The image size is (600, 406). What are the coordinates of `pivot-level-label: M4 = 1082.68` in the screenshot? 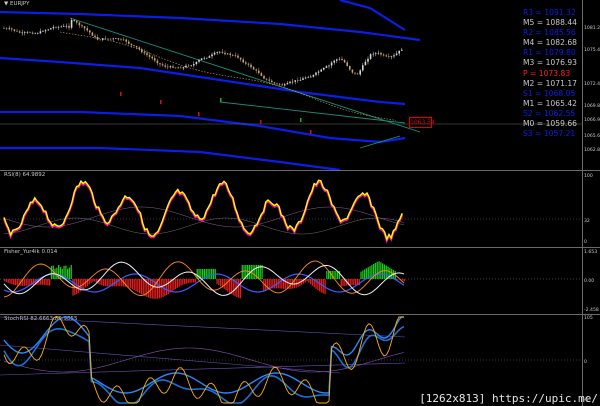 It's located at (550, 43).